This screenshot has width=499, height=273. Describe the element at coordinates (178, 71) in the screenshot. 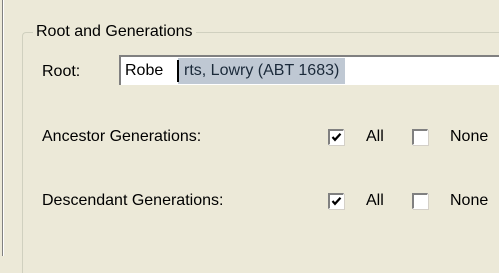

I see `text-caret` at that location.